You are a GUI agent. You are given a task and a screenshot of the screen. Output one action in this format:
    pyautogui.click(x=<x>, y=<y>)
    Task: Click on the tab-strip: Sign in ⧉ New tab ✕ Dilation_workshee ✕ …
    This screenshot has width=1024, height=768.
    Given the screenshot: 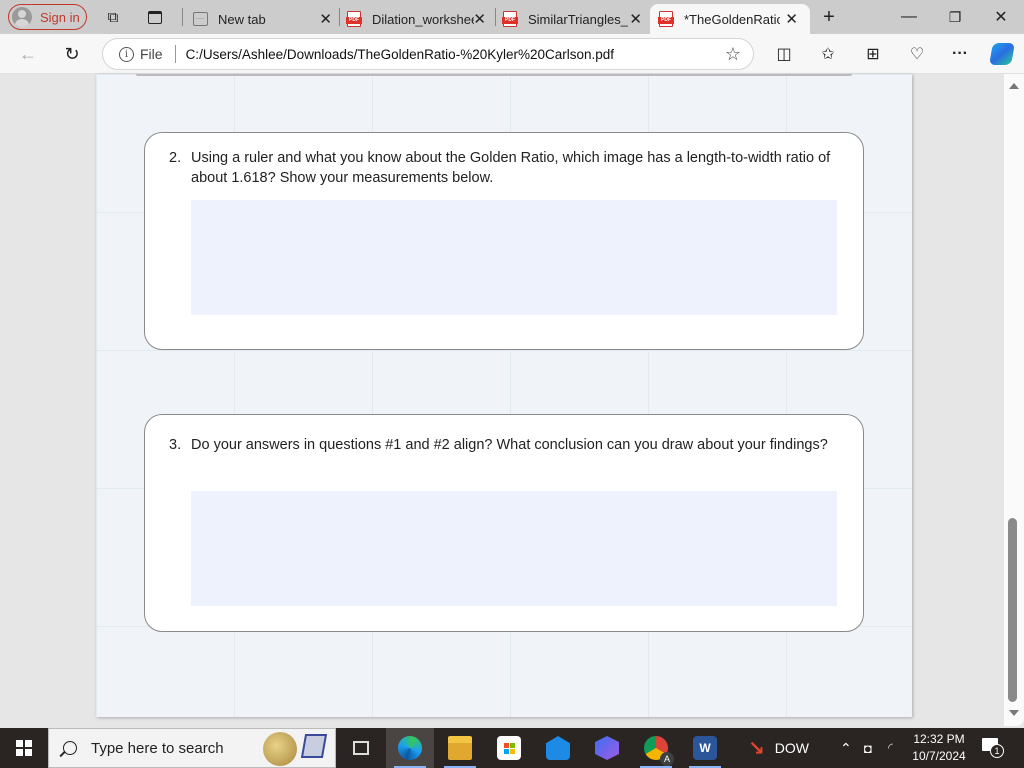 What is the action you would take?
    pyautogui.click(x=512, y=17)
    